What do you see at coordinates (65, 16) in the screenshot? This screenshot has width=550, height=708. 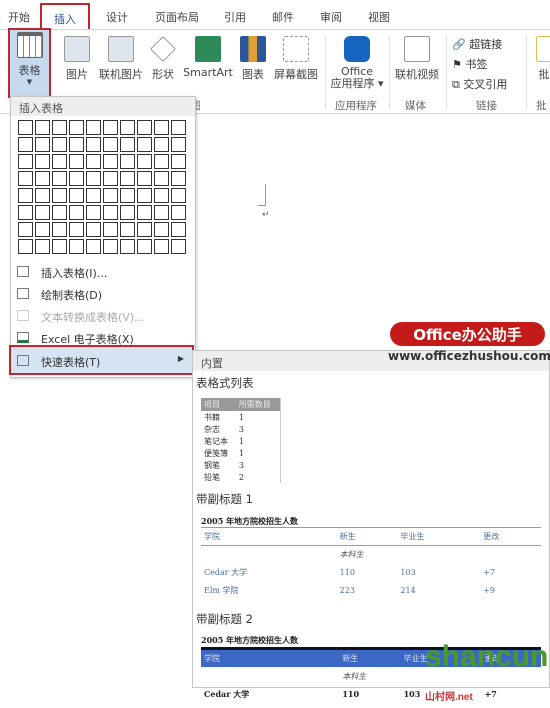 I see `tab-insert: 插入` at bounding box center [65, 16].